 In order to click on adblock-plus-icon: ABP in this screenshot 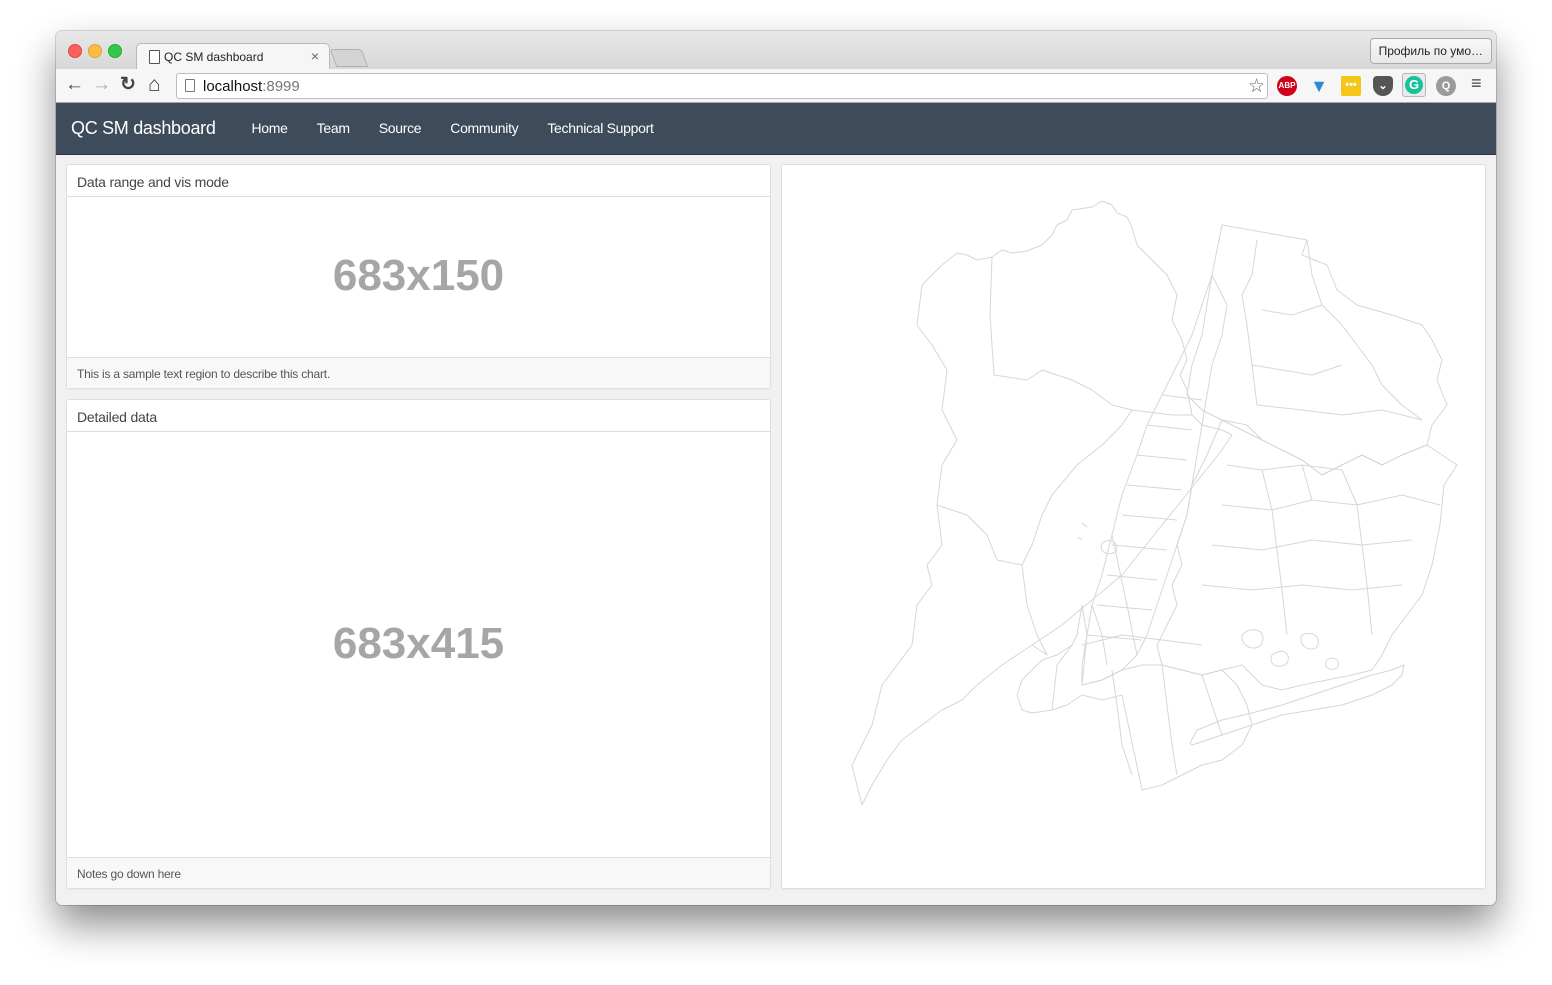, I will do `click(1287, 86)`.